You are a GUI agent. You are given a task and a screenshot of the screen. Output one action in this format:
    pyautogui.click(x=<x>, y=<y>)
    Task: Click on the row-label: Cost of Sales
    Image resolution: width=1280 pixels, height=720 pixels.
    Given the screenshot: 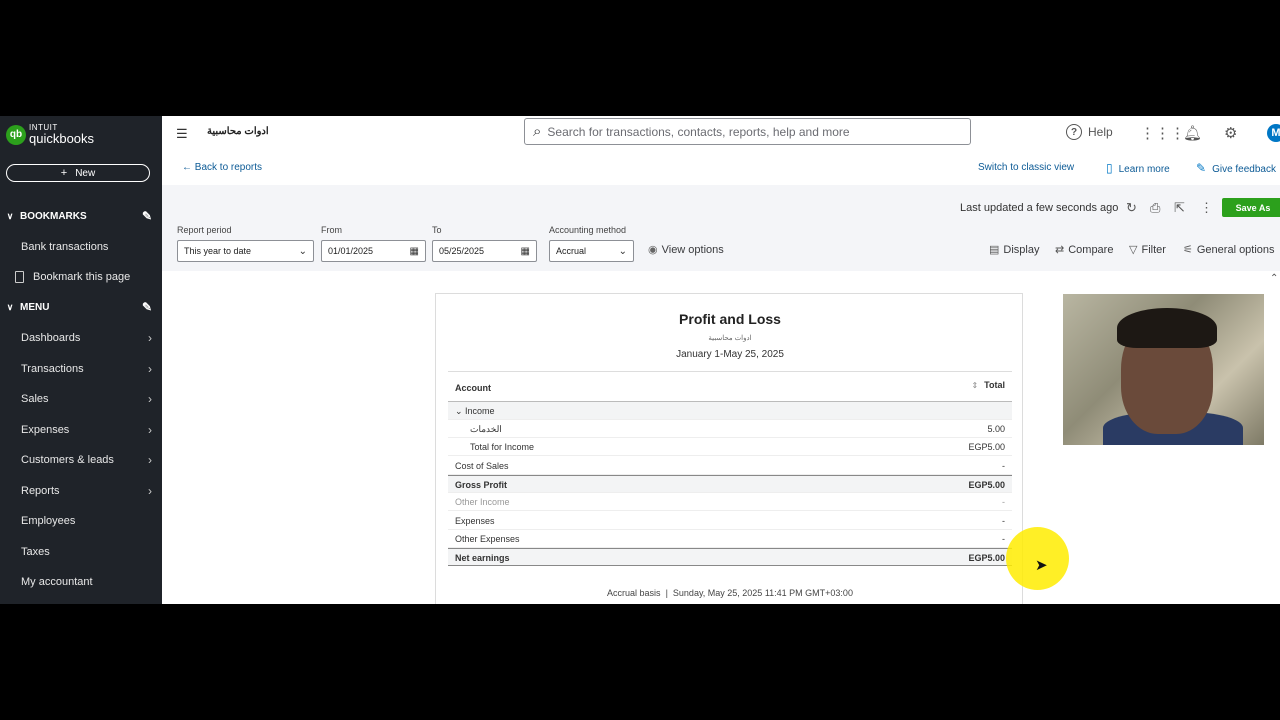 What is the action you would take?
    pyautogui.click(x=482, y=466)
    